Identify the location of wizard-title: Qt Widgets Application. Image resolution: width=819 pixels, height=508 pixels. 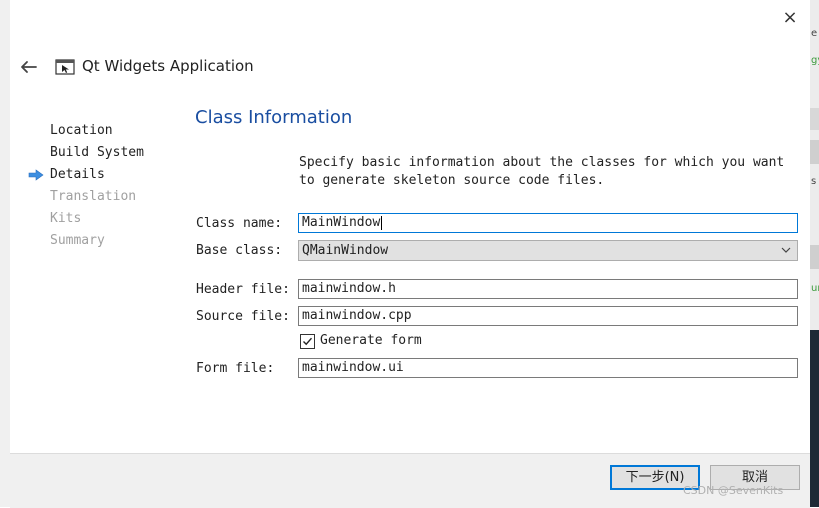
(168, 66).